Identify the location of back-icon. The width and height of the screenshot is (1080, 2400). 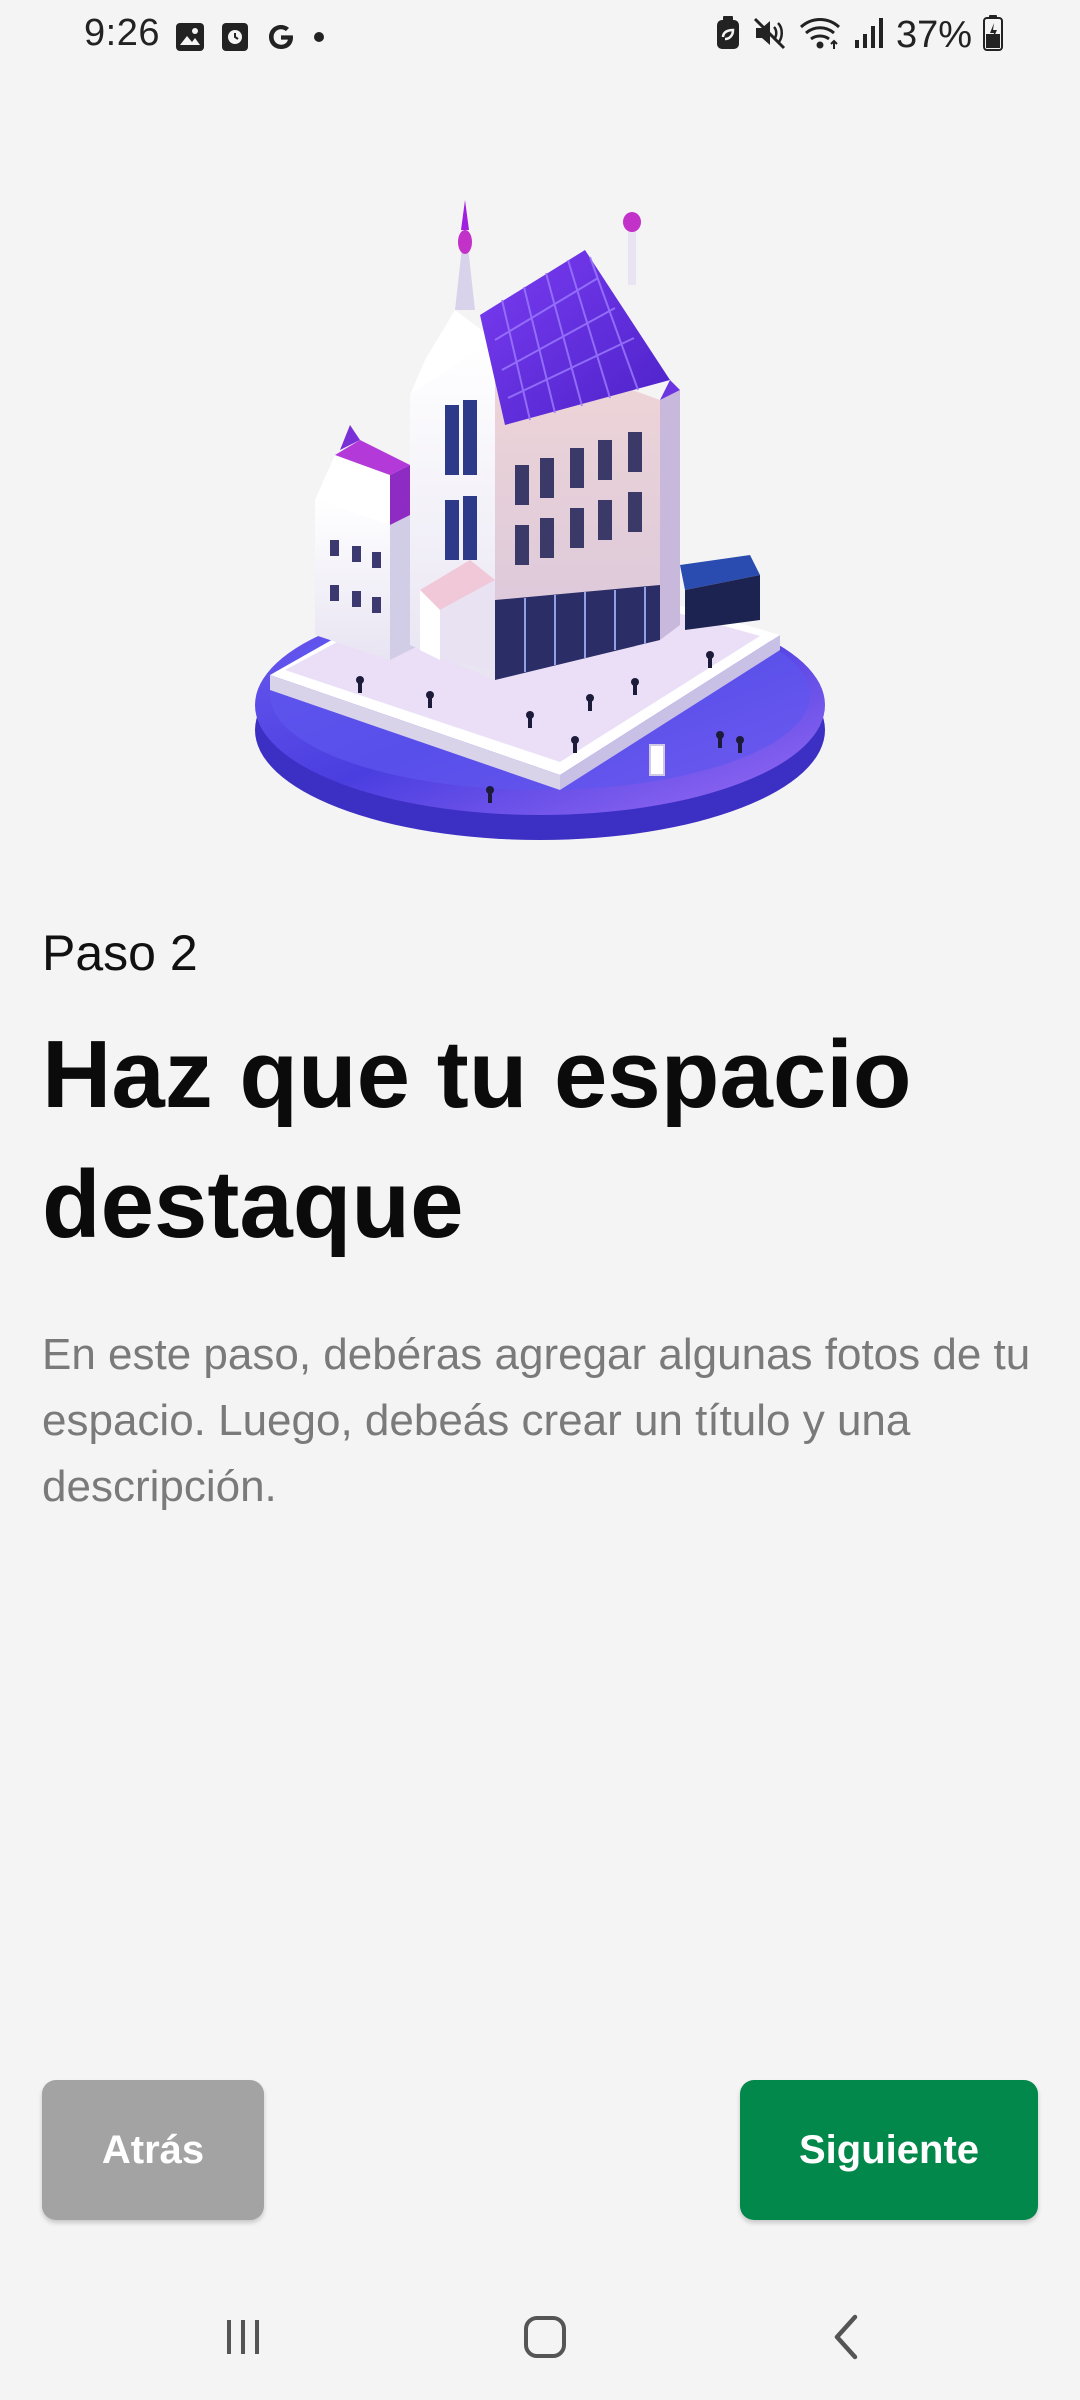
(847, 2337).